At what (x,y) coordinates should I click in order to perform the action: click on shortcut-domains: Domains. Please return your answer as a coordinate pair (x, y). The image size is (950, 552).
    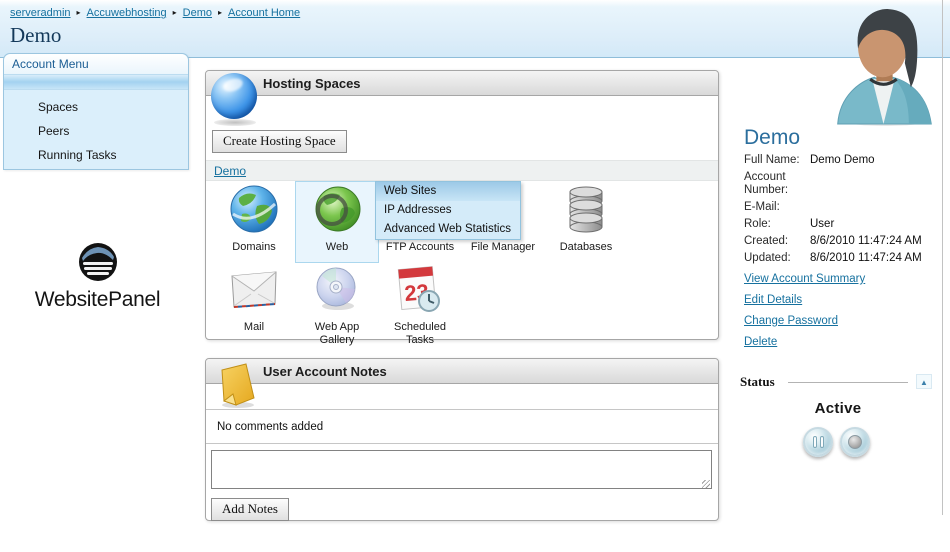
    Looking at the image, I should click on (254, 219).